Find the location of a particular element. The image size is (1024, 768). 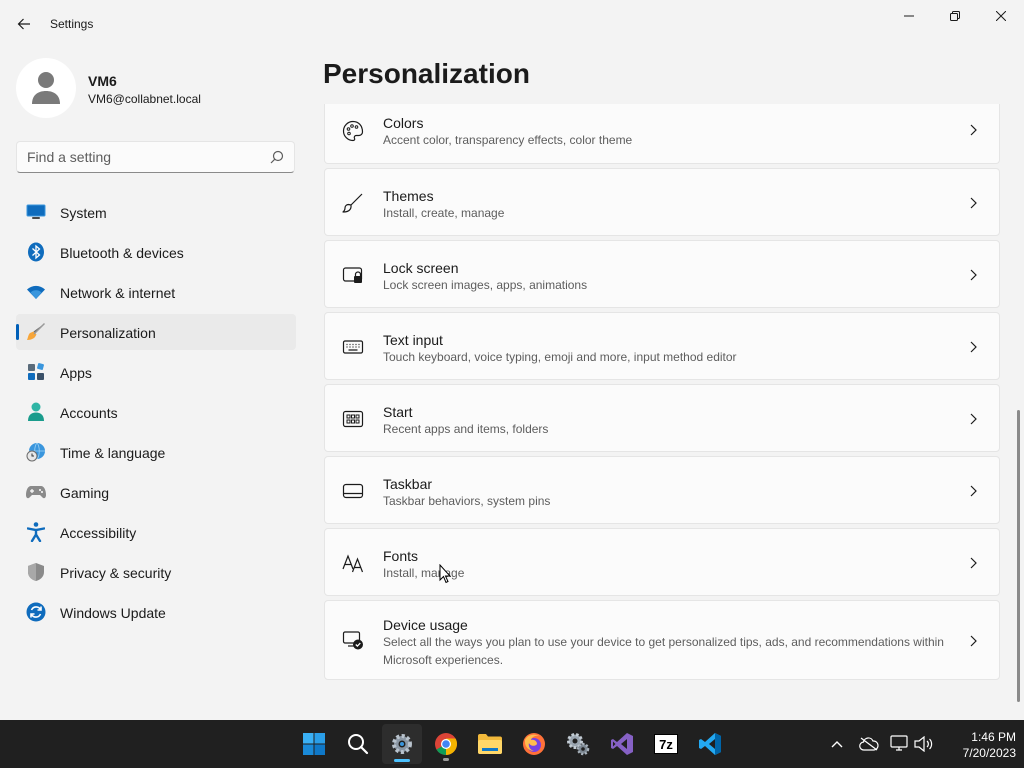

sidebar-item-accounts: Accounts is located at coordinates (156, 412).